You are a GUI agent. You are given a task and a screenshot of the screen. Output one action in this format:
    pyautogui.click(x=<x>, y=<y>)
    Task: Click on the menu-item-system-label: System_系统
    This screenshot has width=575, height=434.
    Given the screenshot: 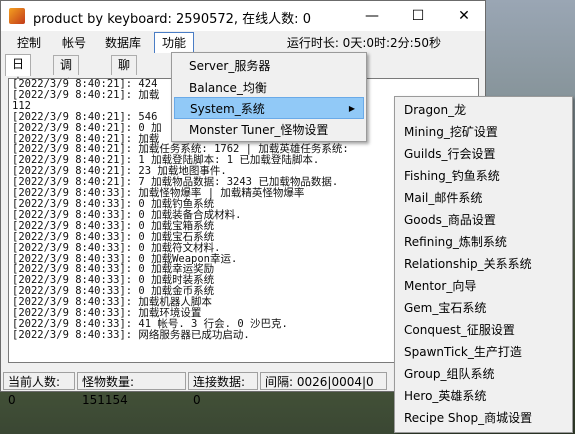 What is the action you would take?
    pyautogui.click(x=227, y=109)
    